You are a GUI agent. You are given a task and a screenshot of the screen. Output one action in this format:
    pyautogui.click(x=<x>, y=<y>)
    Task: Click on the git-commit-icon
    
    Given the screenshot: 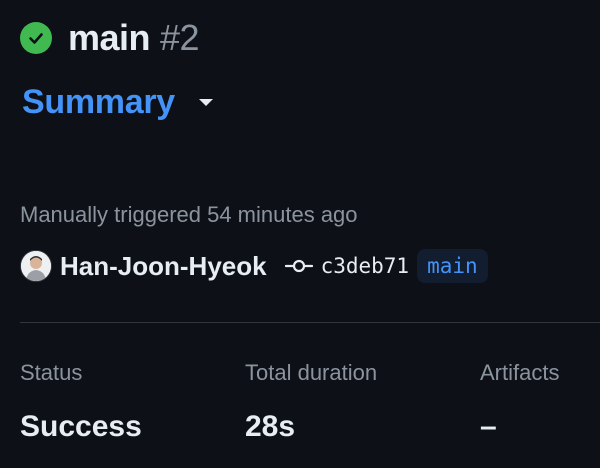 What is the action you would take?
    pyautogui.click(x=298, y=266)
    